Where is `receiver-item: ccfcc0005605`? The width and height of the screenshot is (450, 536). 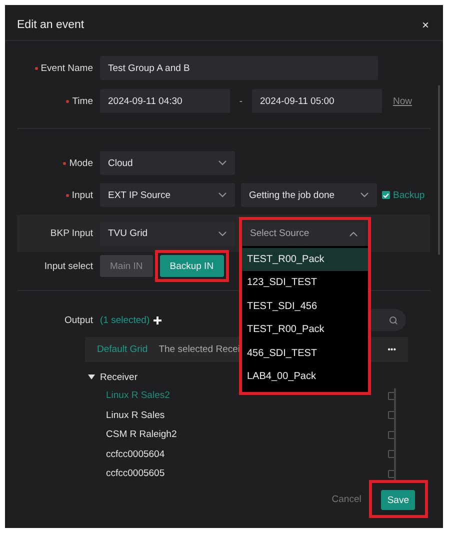 receiver-item: ccfcc0005605 is located at coordinates (247, 474).